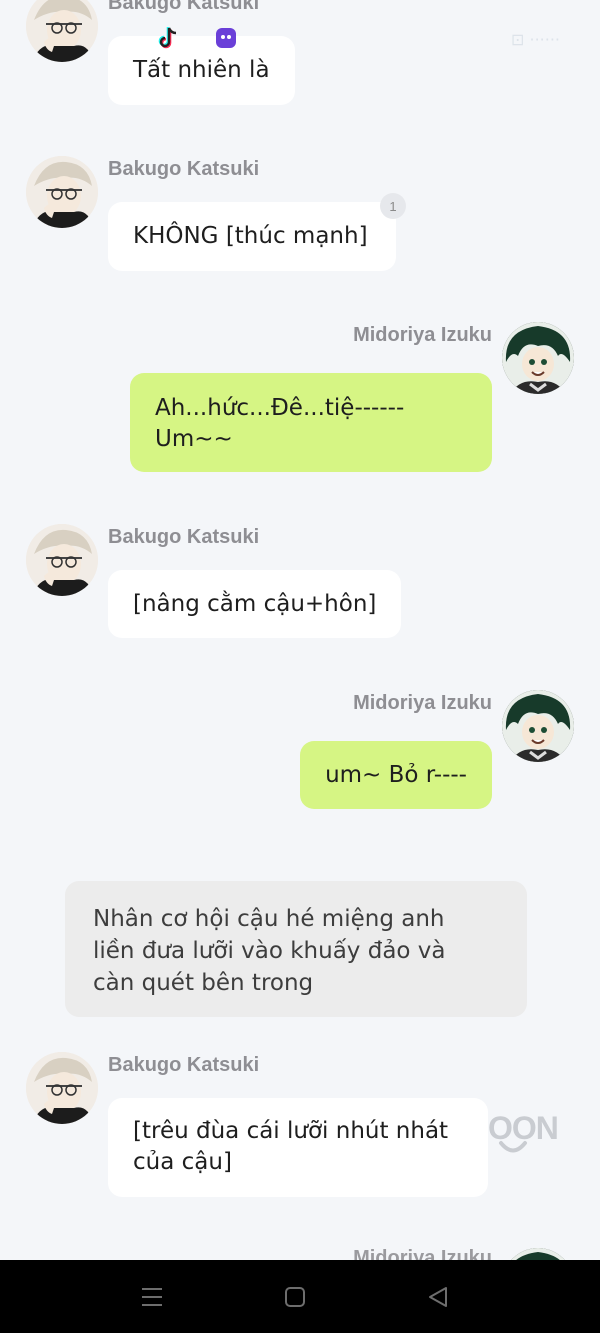 The image size is (600, 1333). I want to click on message-bubble: [nâng cằm cậu+hôn], so click(255, 604).